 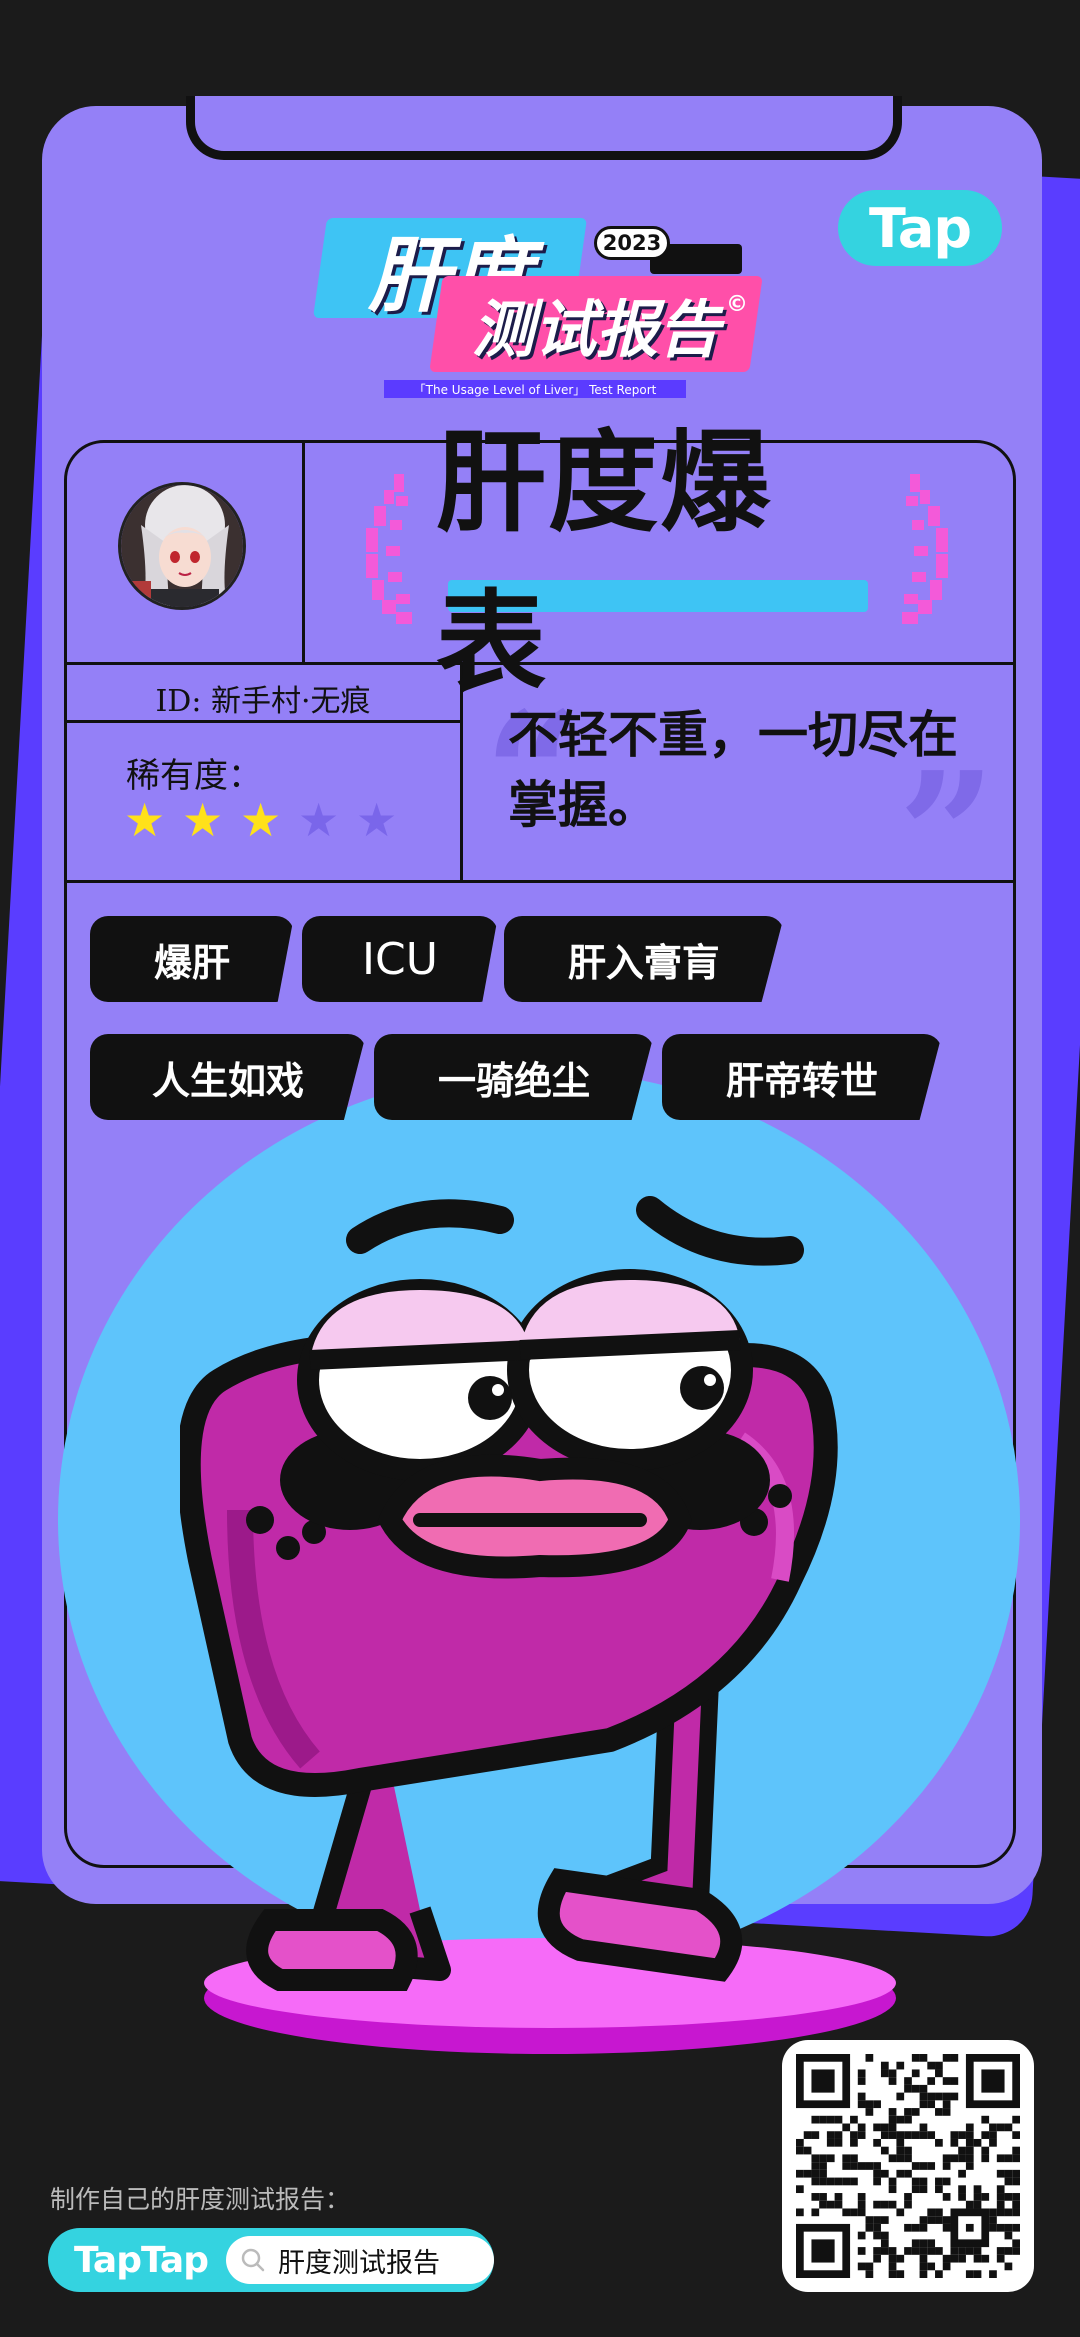 I want to click on year-badge: 2023, so click(x=632, y=243).